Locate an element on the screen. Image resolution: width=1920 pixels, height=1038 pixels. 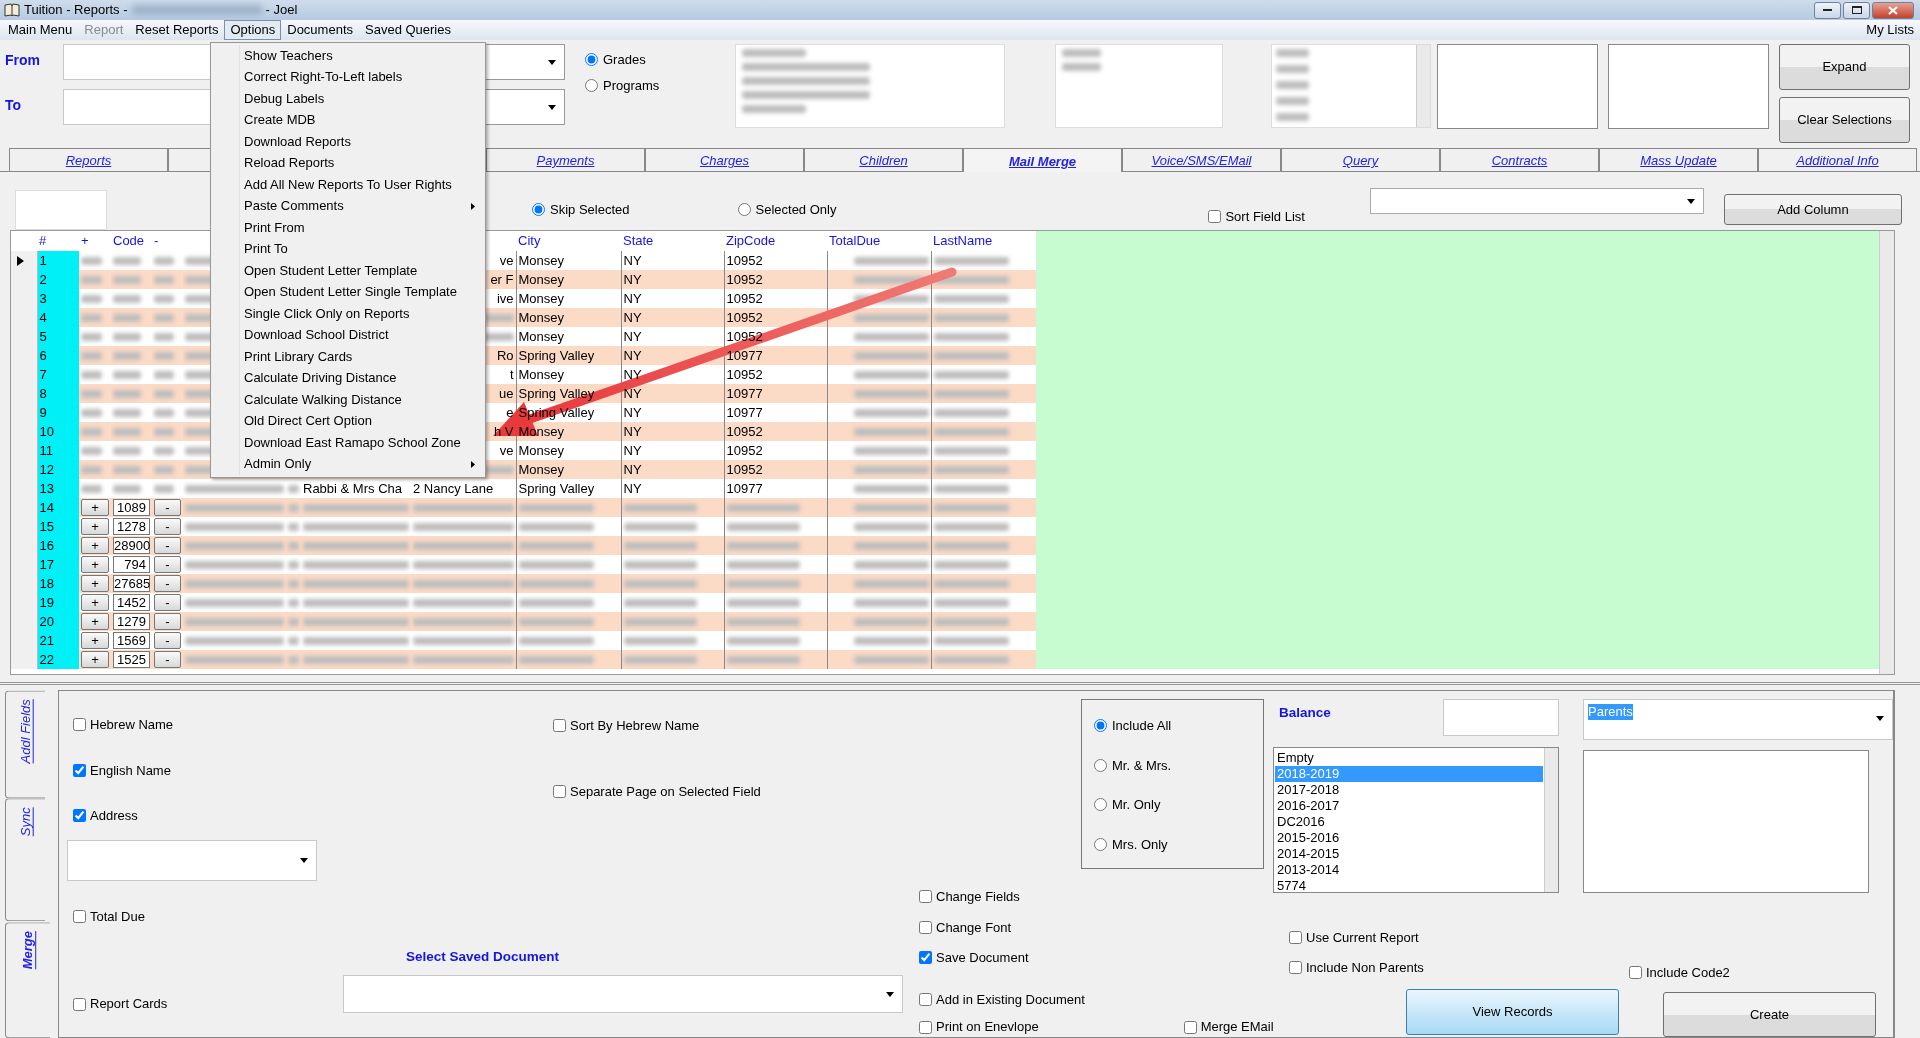
code-cell: 28900 is located at coordinates (131, 545).